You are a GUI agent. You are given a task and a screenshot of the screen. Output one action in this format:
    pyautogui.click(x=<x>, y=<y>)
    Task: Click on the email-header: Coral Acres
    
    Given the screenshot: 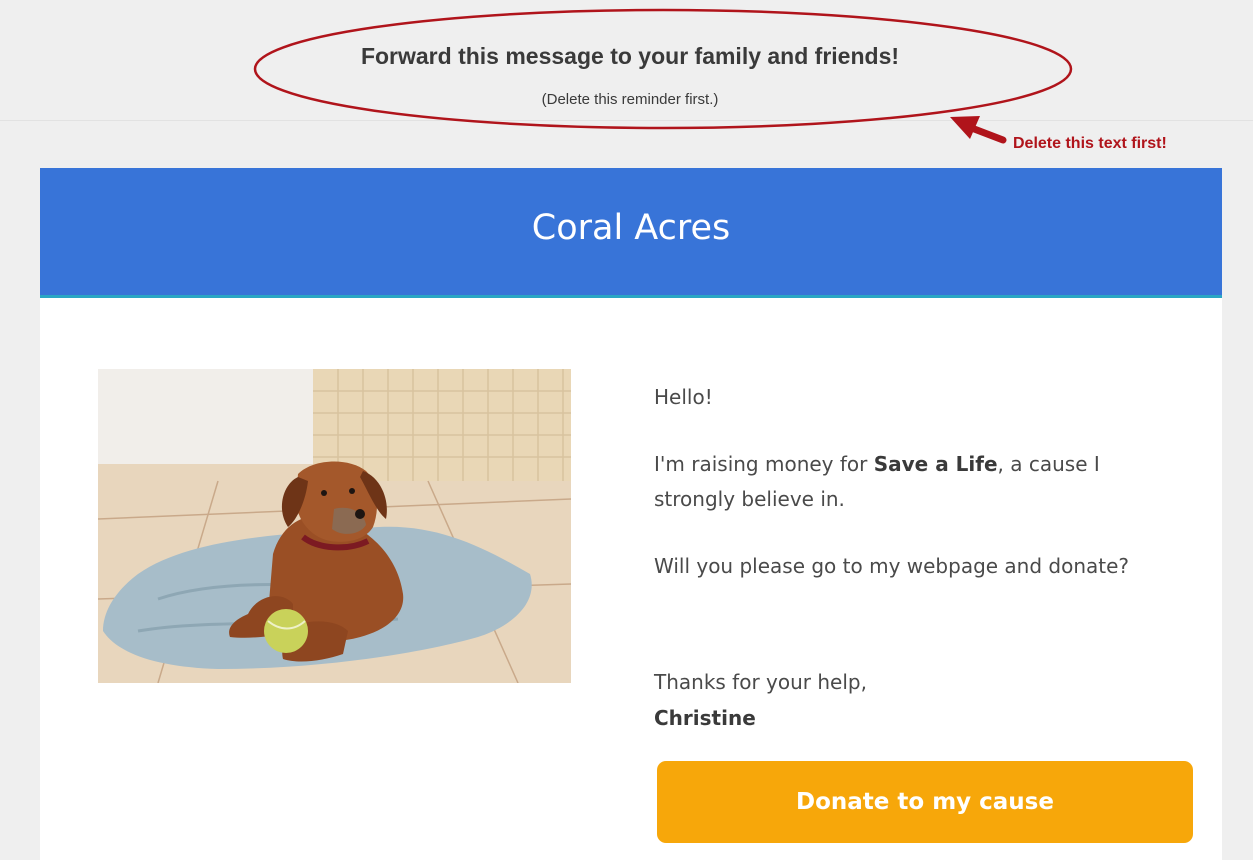 What is the action you would take?
    pyautogui.click(x=631, y=233)
    